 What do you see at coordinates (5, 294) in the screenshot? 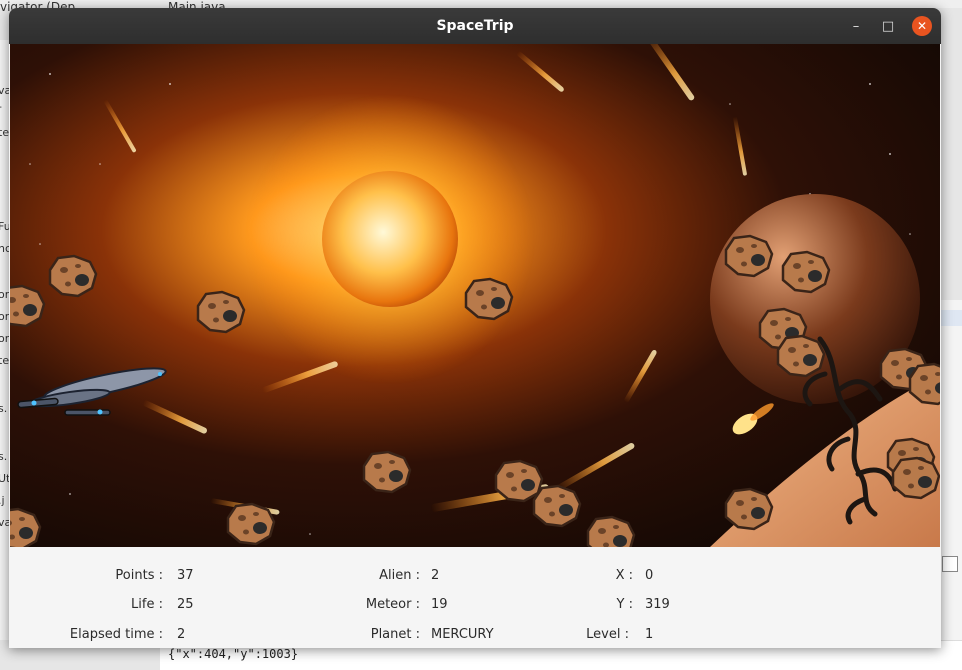
I see `ide-fragment: or` at bounding box center [5, 294].